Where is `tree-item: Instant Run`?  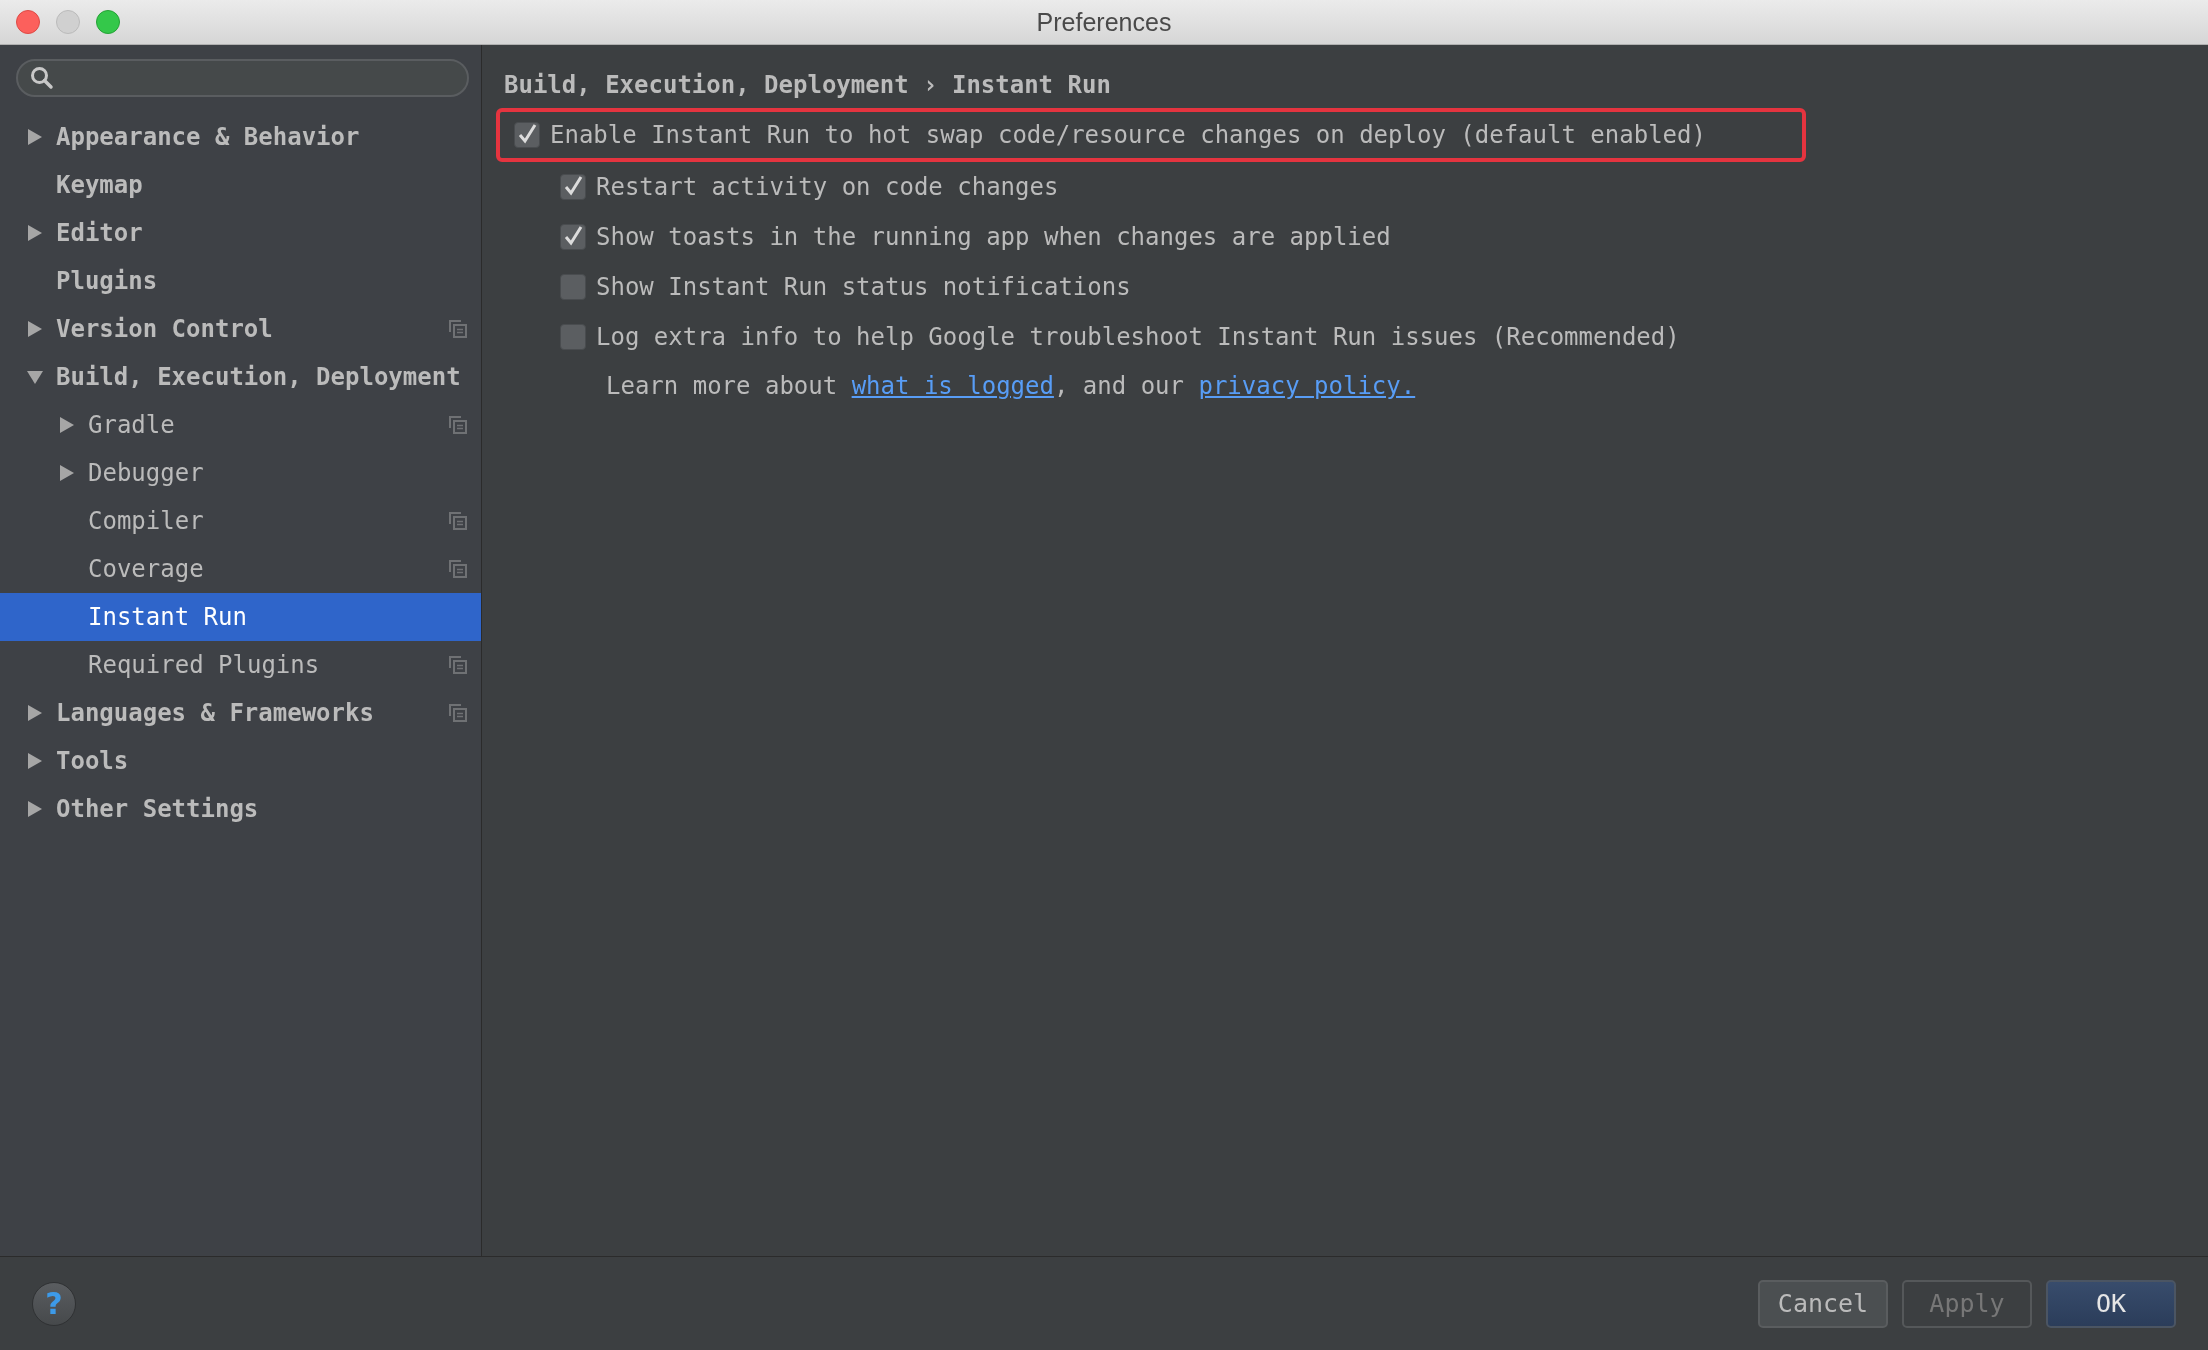
tree-item: Instant Run is located at coordinates (240, 617).